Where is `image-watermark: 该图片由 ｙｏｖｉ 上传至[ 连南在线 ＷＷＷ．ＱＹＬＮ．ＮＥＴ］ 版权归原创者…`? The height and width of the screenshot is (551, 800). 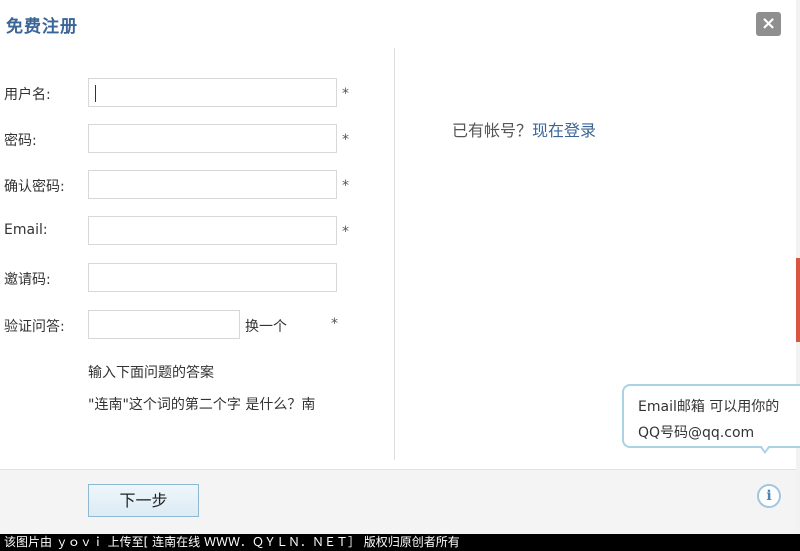 image-watermark: 该图片由 ｙｏｖｉ 上传至[ 连南在线 ＷＷＷ．ＱＹＬＮ．ＮＥＴ］ 版权归原创者… is located at coordinates (400, 542).